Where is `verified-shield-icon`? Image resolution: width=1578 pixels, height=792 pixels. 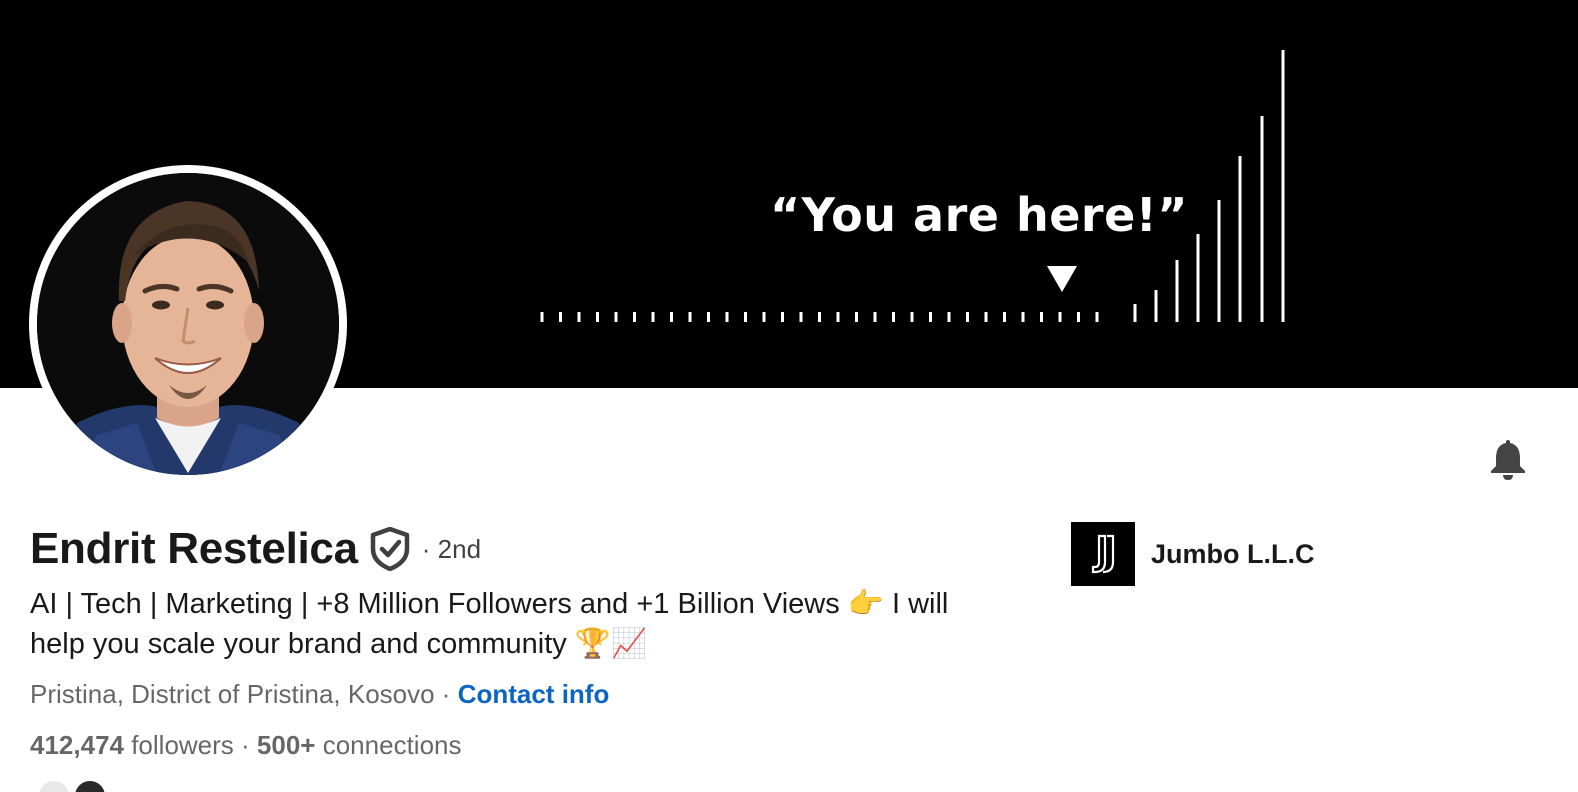 verified-shield-icon is located at coordinates (390, 549).